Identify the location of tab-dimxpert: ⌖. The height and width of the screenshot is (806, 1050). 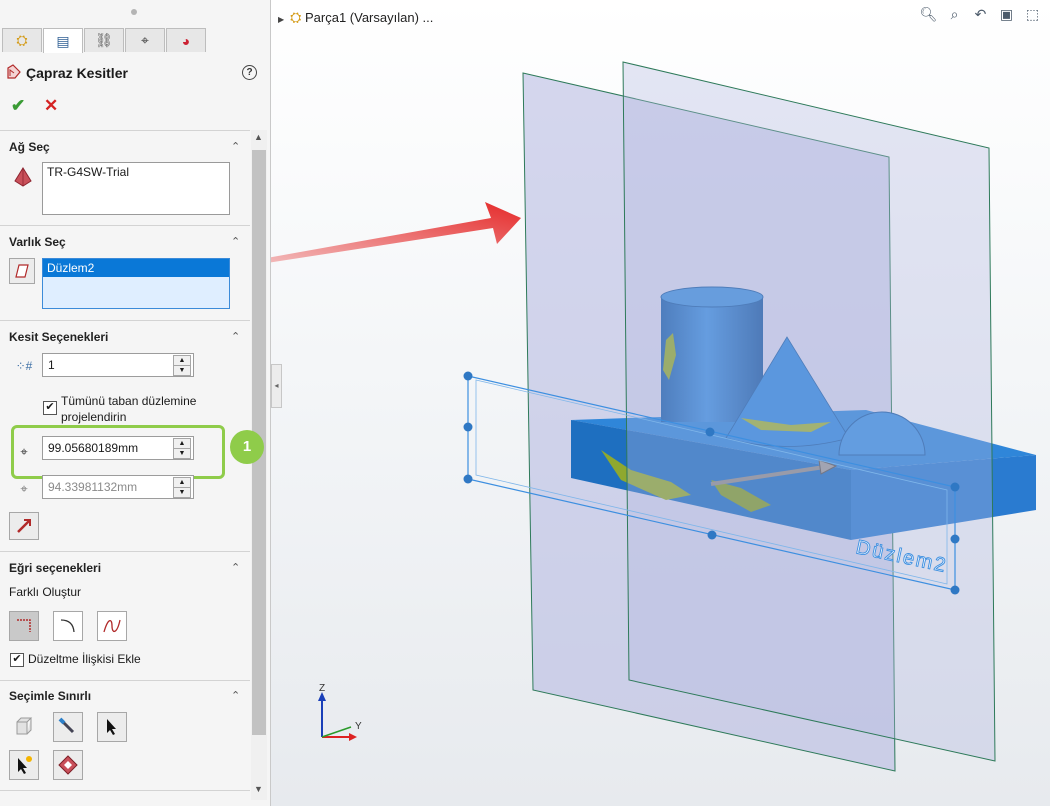
(145, 40).